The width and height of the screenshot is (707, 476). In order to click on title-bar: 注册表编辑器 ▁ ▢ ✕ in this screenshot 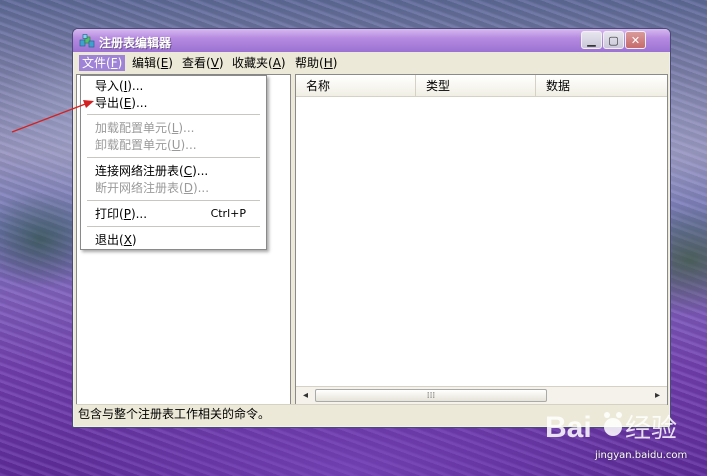, I will do `click(371, 40)`.